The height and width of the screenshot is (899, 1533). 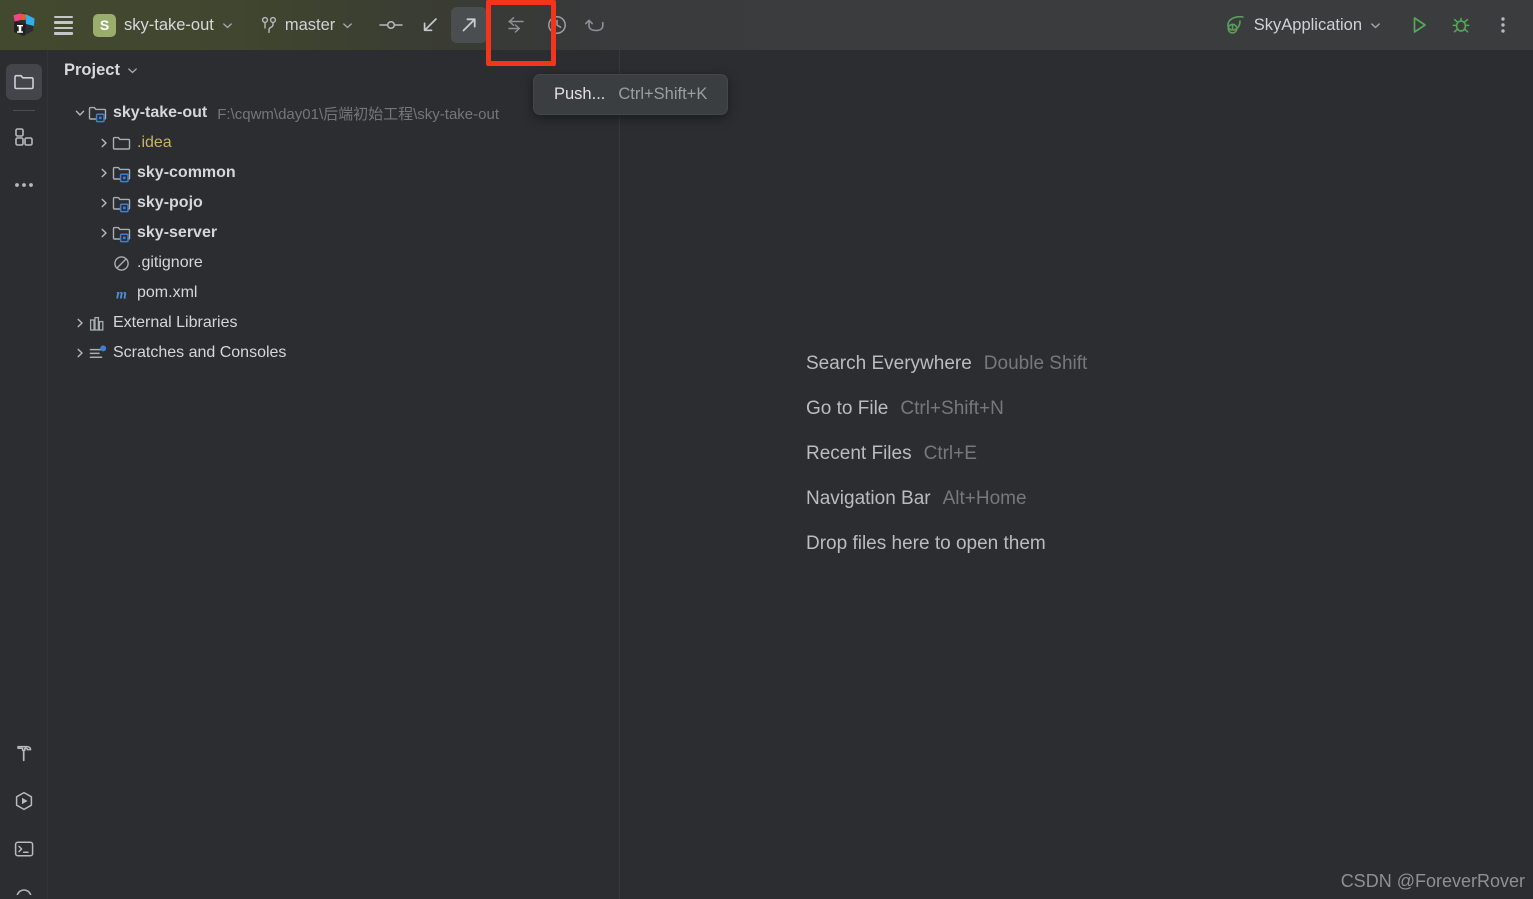 I want to click on tree-twisty-expanded, so click(x=80, y=113).